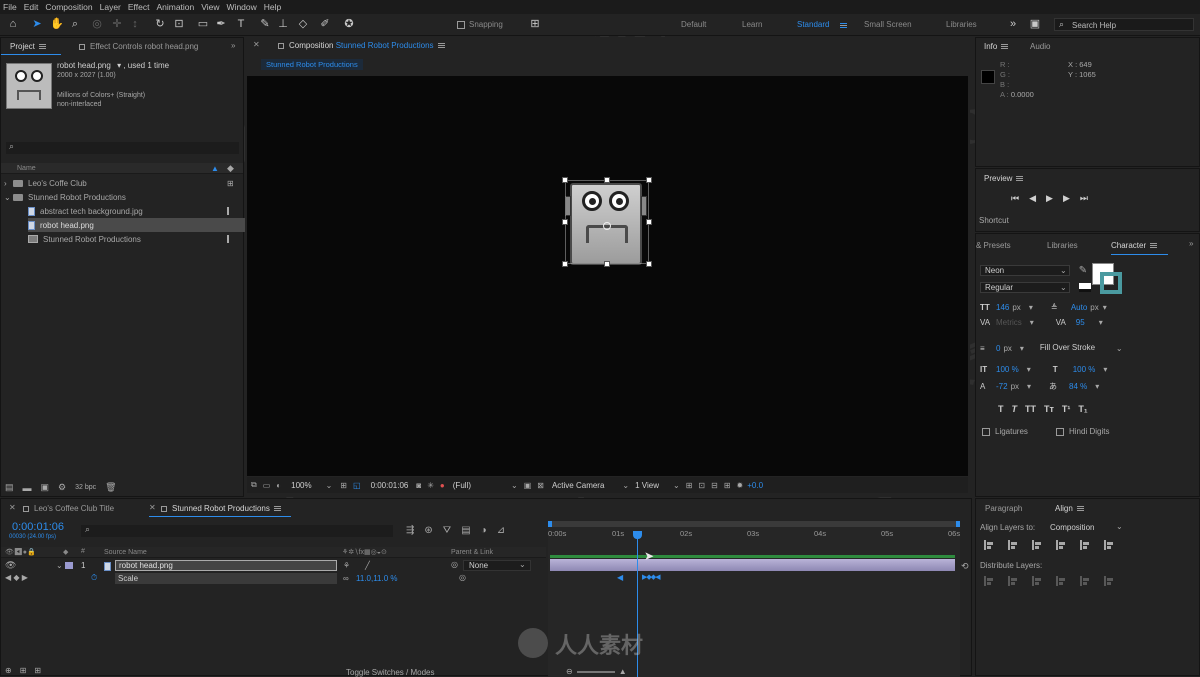 The image size is (1200, 677). I want to click on align-top-icon, so click(1061, 545).